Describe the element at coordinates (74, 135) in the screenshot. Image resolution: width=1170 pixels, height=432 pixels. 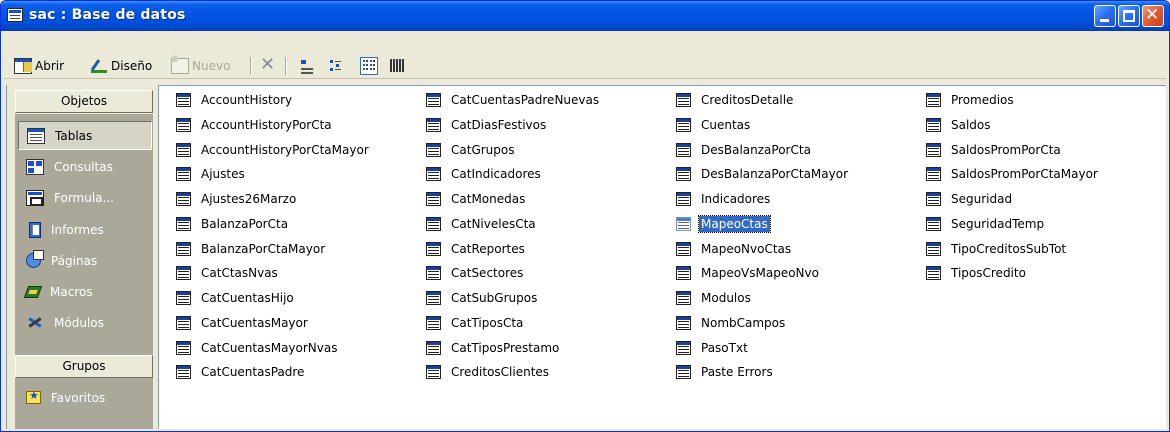
I see `sidebar-item-label: Tablas` at that location.